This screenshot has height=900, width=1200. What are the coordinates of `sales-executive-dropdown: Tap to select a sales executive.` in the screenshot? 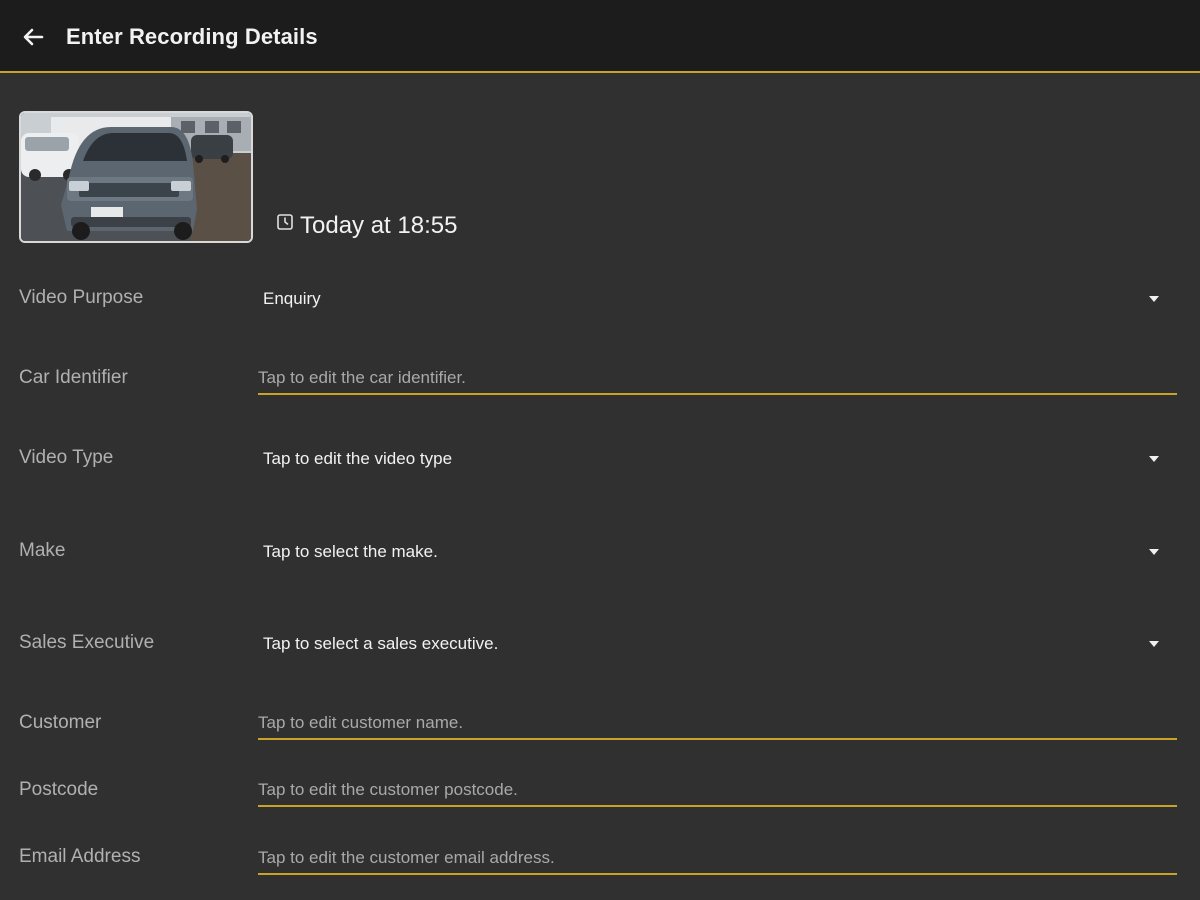 It's located at (717, 644).